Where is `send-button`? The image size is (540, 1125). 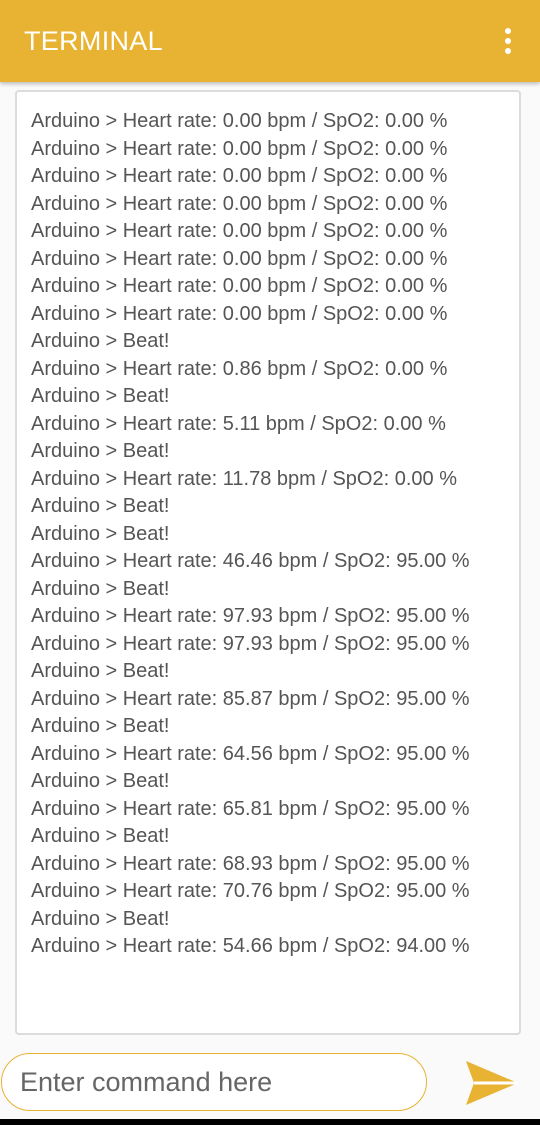 send-button is located at coordinates (492, 1083).